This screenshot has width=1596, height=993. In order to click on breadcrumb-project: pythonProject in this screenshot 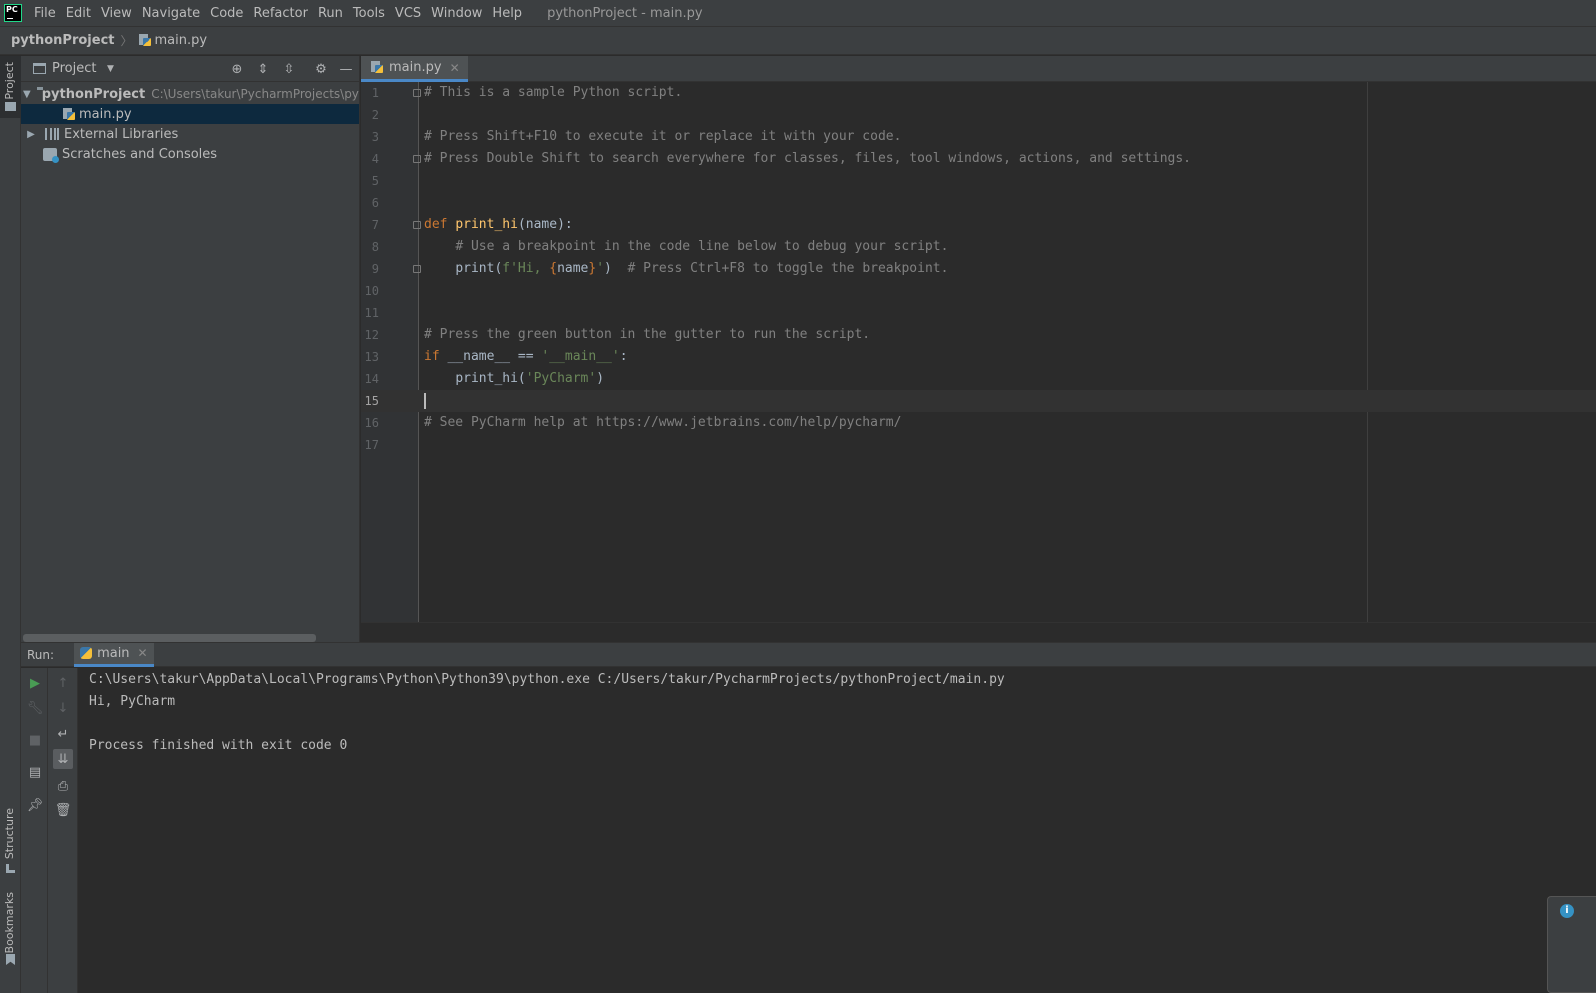, I will do `click(63, 40)`.